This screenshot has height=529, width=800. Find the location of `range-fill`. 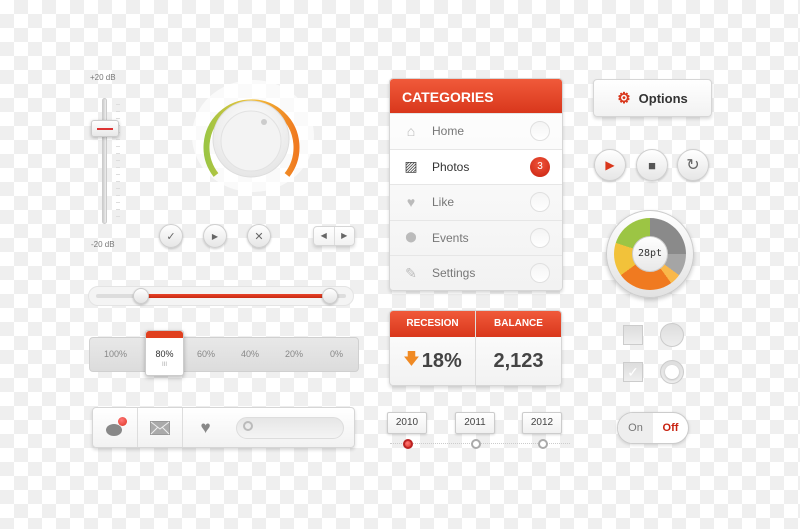

range-fill is located at coordinates (235, 296).